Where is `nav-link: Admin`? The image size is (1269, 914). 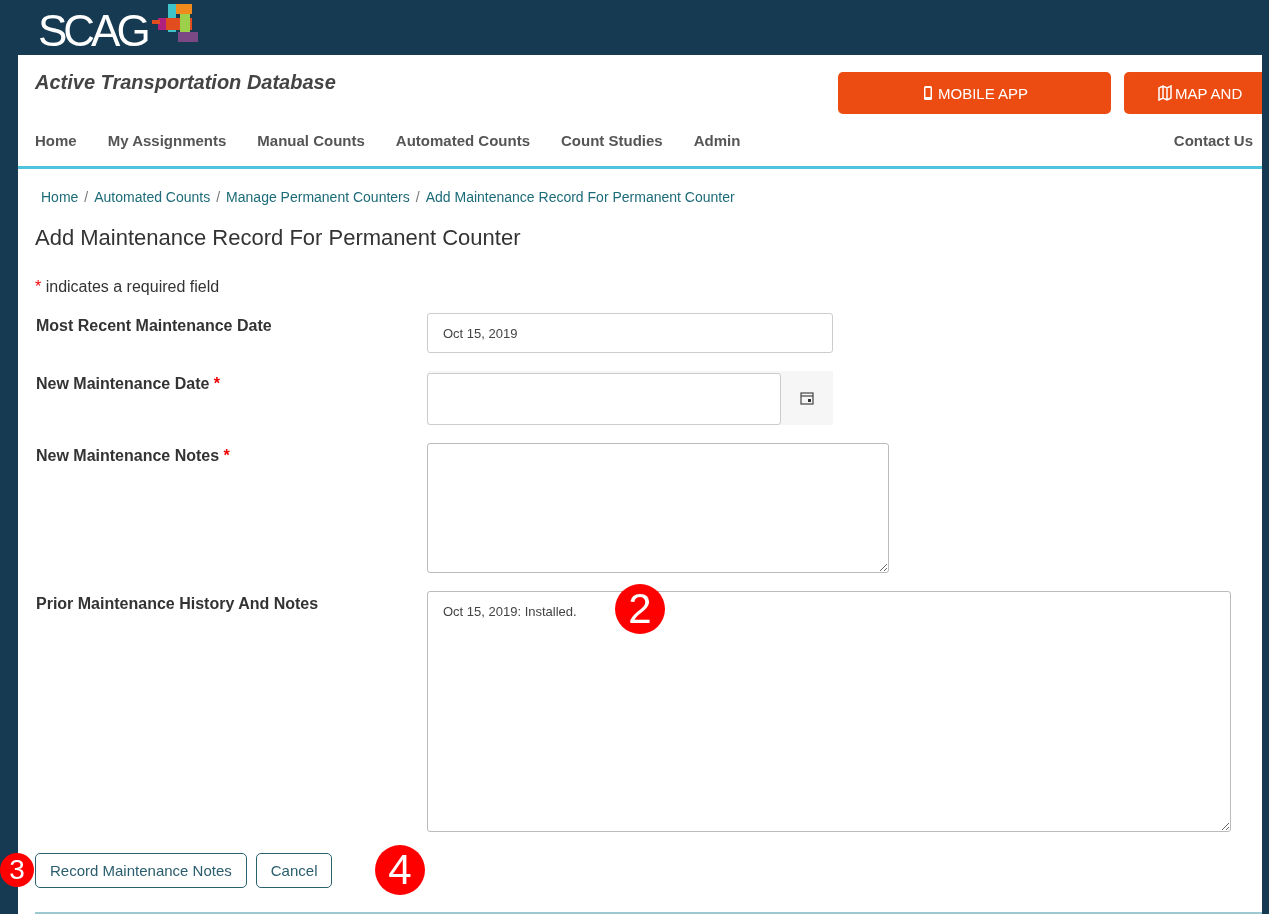
nav-link: Admin is located at coordinates (717, 140).